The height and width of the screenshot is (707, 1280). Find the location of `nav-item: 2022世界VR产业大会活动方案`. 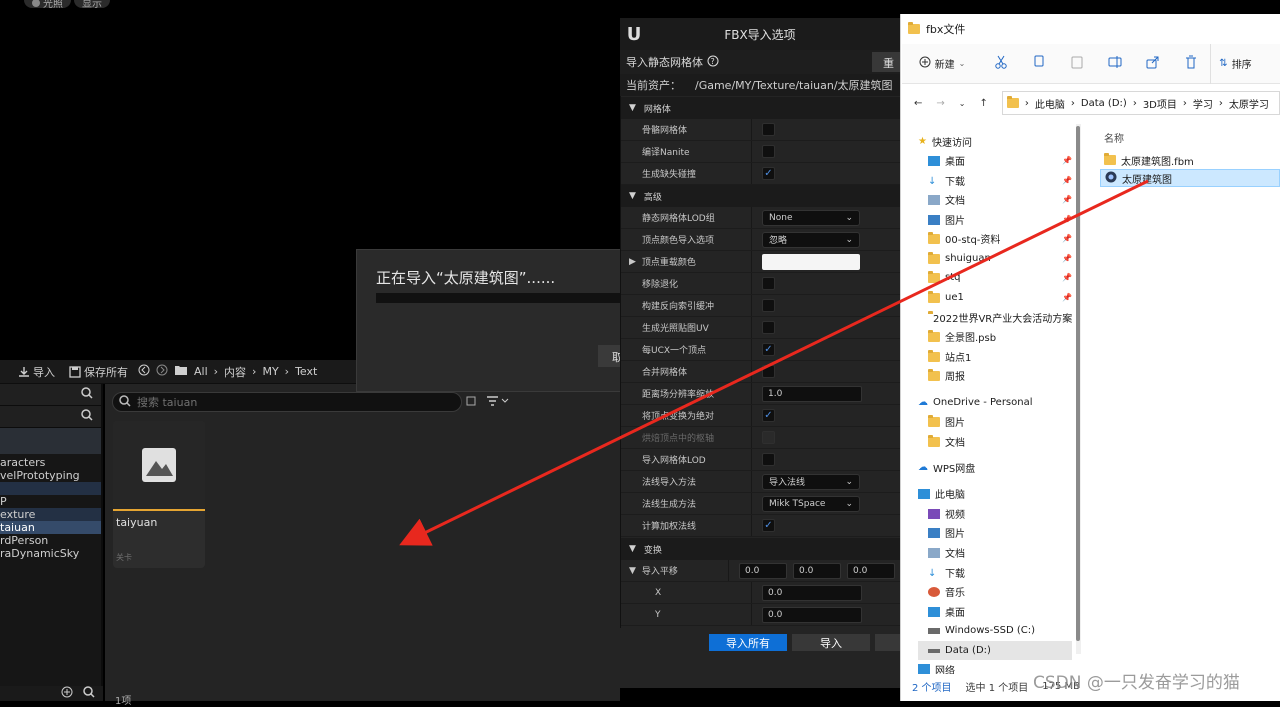

nav-item: 2022世界VR产业大会活动方案 is located at coordinates (995, 317).